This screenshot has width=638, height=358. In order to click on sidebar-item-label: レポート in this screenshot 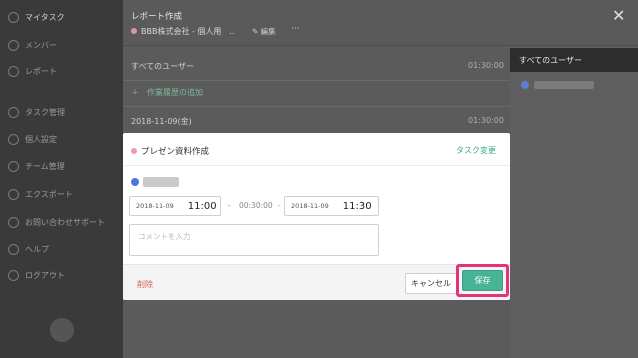, I will do `click(41, 71)`.